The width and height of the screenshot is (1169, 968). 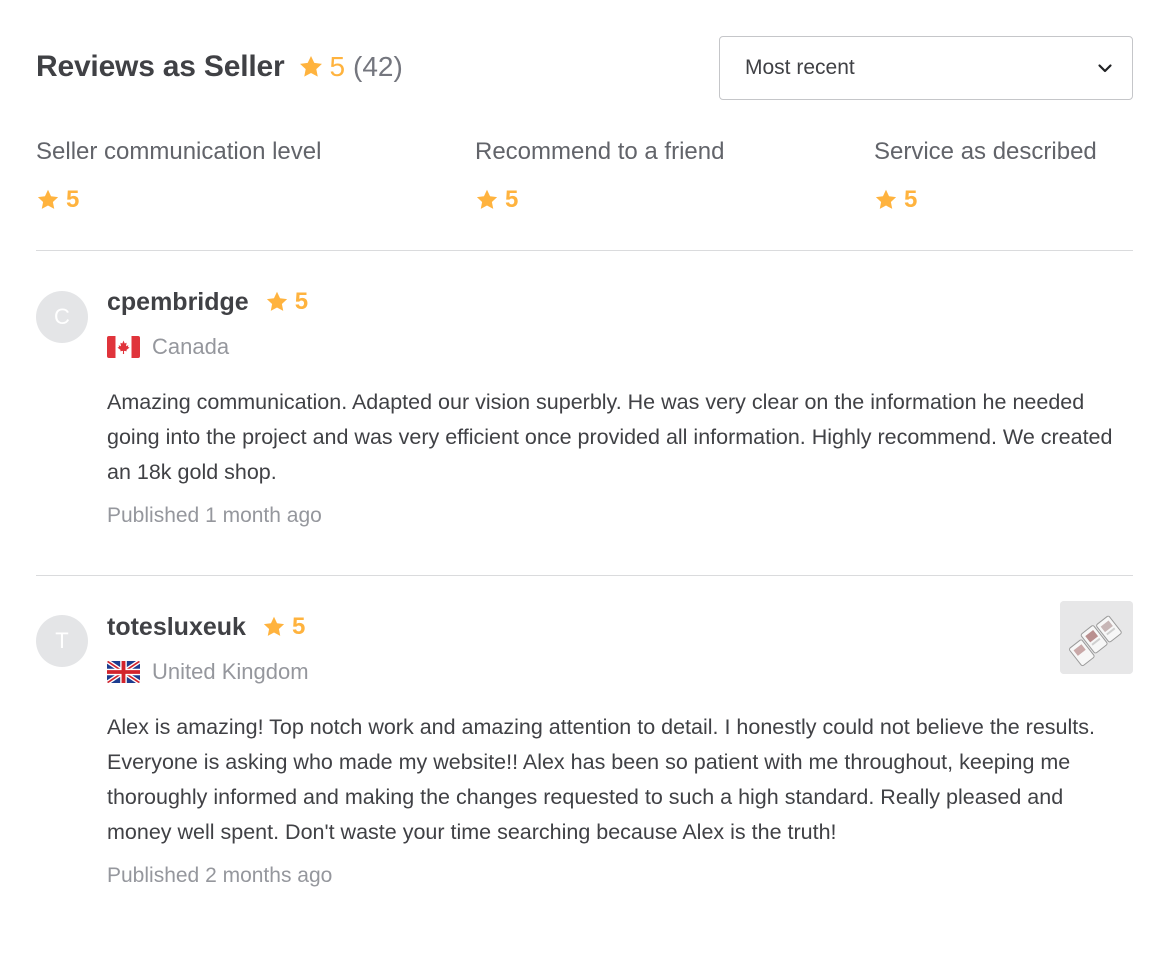 What do you see at coordinates (123, 672) in the screenshot?
I see `uk-flag-icon` at bounding box center [123, 672].